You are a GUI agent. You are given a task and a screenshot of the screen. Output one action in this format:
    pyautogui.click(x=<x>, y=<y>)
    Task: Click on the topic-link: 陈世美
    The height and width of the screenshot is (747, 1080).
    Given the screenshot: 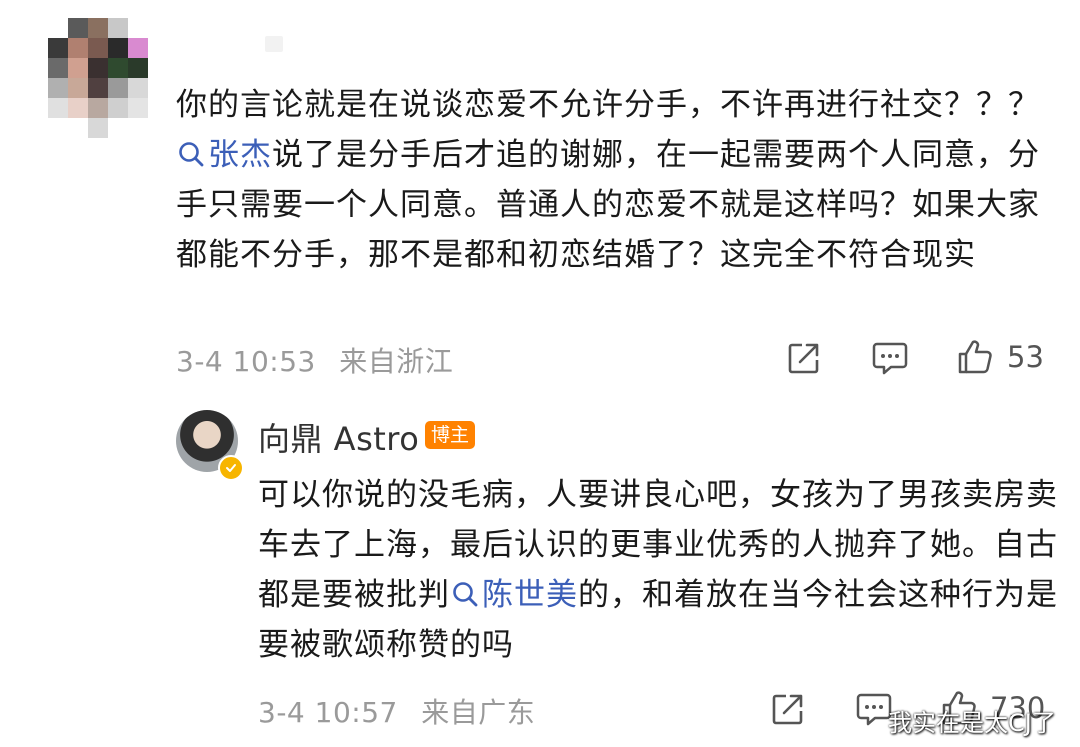 What is the action you would take?
    pyautogui.click(x=514, y=595)
    